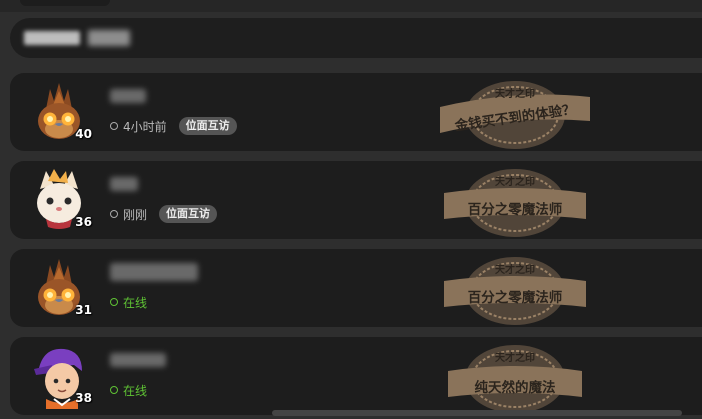 The width and height of the screenshot is (702, 419). I want to click on status-line: 4小时前 位面互访, so click(173, 126).